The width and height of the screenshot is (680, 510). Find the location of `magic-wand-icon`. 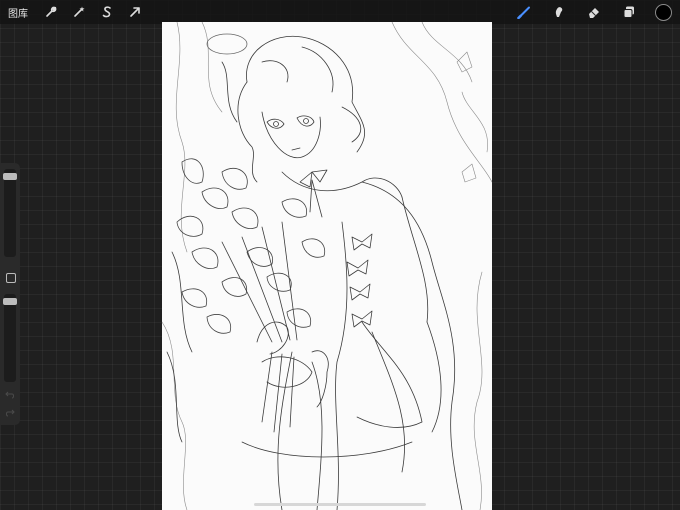

magic-wand-icon is located at coordinates (79, 12).